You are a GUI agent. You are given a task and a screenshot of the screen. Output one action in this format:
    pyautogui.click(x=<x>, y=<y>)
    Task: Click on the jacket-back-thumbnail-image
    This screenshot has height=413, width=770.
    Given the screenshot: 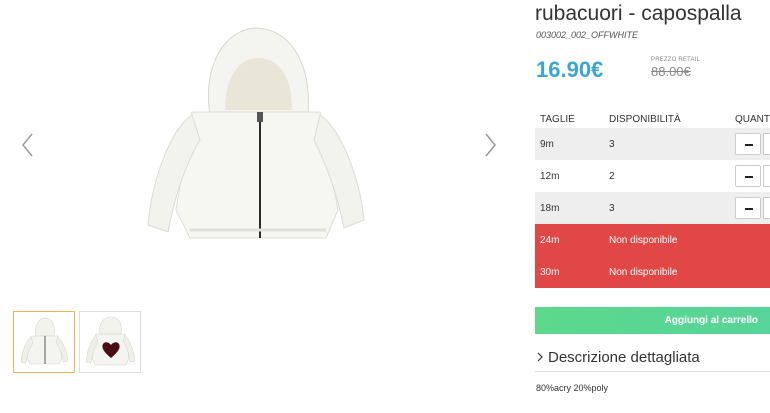 What is the action you would take?
    pyautogui.click(x=110, y=341)
    